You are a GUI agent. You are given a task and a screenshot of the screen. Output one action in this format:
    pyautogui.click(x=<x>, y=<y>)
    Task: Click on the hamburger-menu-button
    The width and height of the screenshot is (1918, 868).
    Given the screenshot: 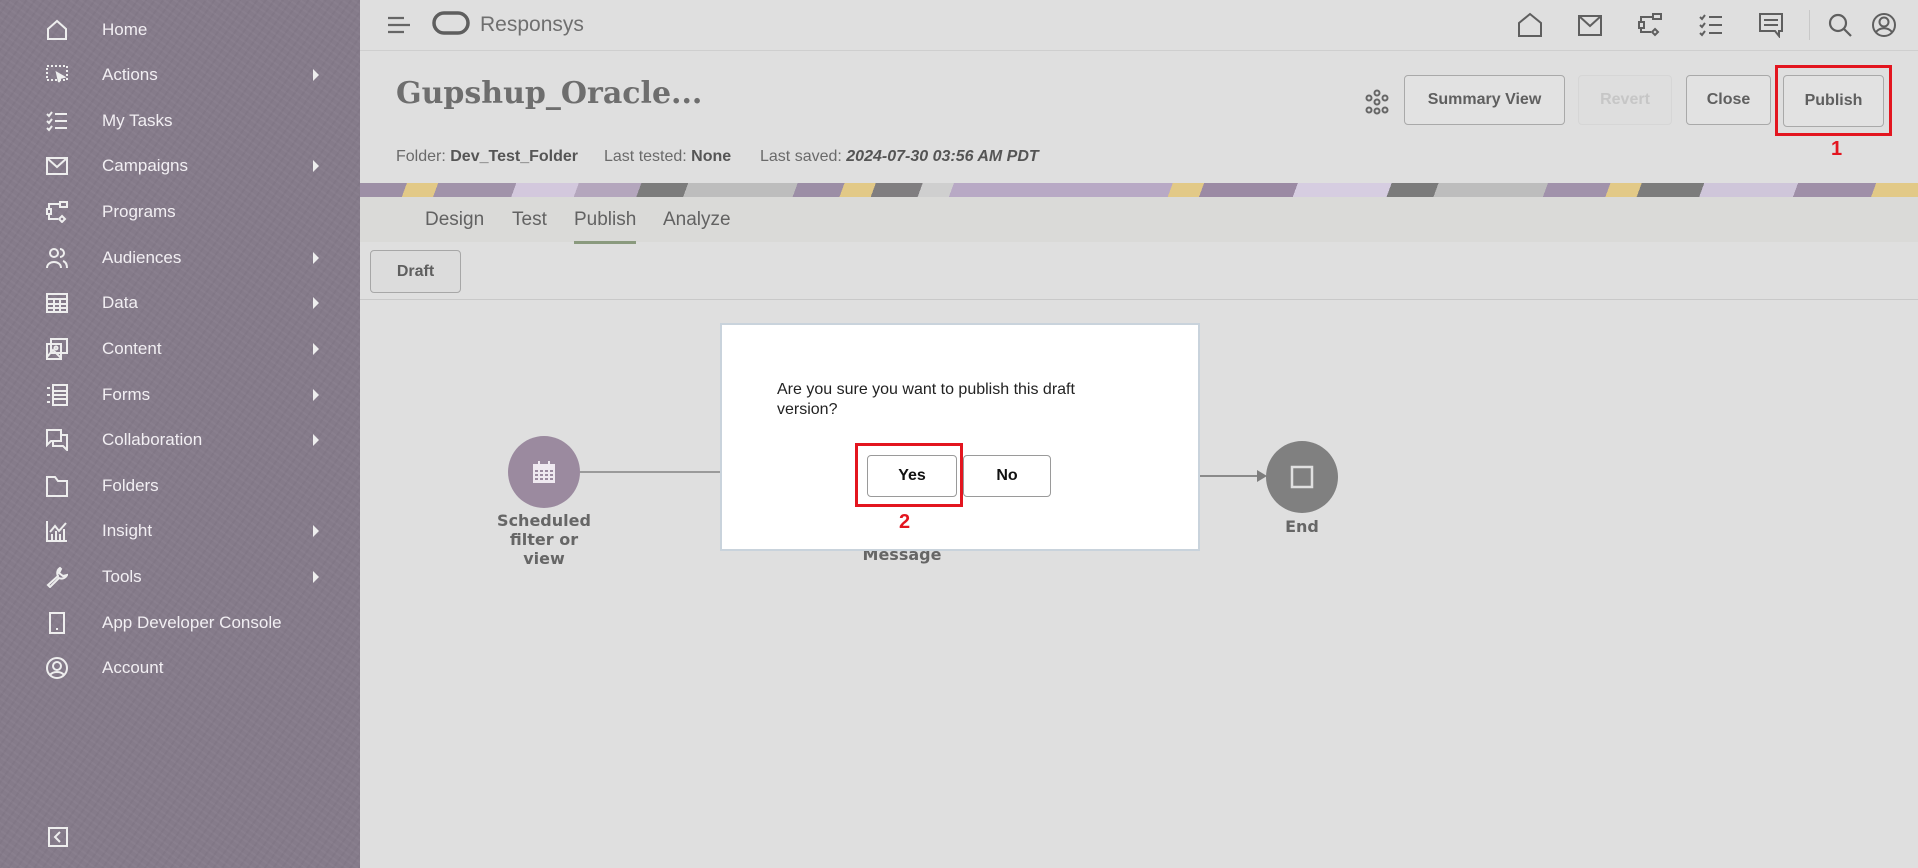 What is the action you would take?
    pyautogui.click(x=399, y=25)
    